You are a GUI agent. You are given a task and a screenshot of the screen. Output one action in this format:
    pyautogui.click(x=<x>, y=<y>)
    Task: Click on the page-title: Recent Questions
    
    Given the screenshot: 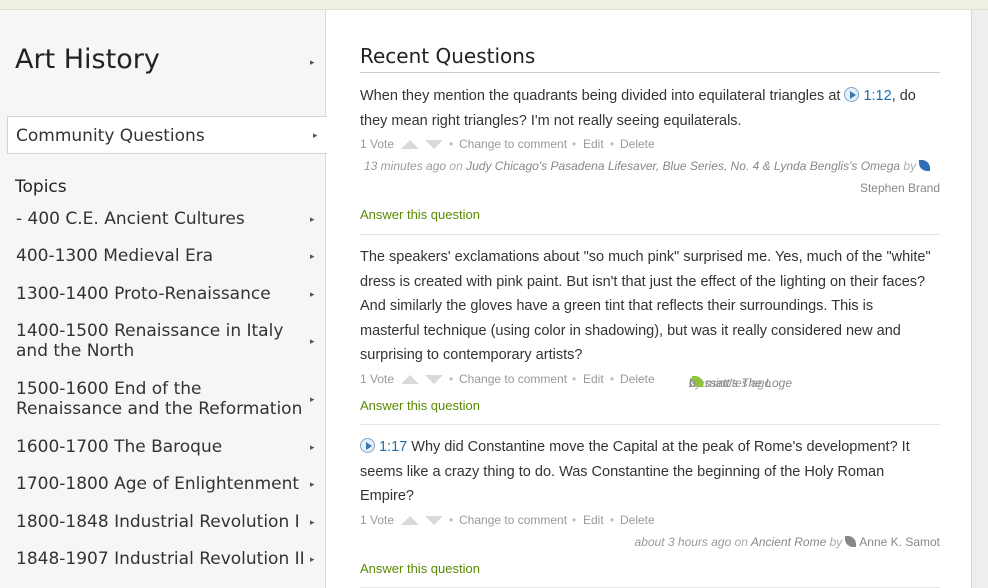 What is the action you would take?
    pyautogui.click(x=448, y=56)
    